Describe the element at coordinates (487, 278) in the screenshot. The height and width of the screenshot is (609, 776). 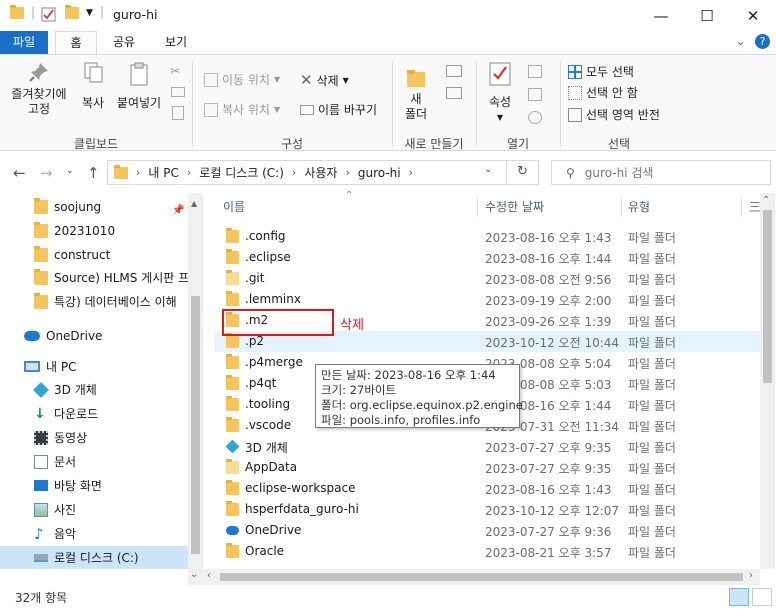
I see `table-row: .git 2023-08-08 오전 9:56 파일 폴더` at that location.